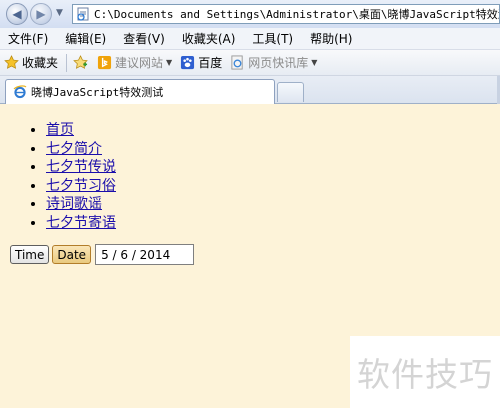 This screenshot has width=500, height=408. What do you see at coordinates (72, 254) in the screenshot?
I see `date-button: Date` at bounding box center [72, 254].